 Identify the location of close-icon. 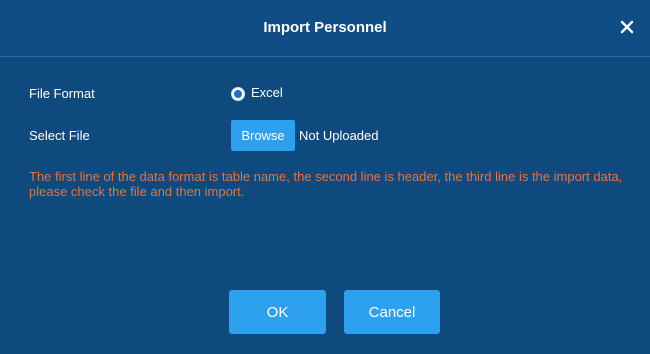
(627, 27).